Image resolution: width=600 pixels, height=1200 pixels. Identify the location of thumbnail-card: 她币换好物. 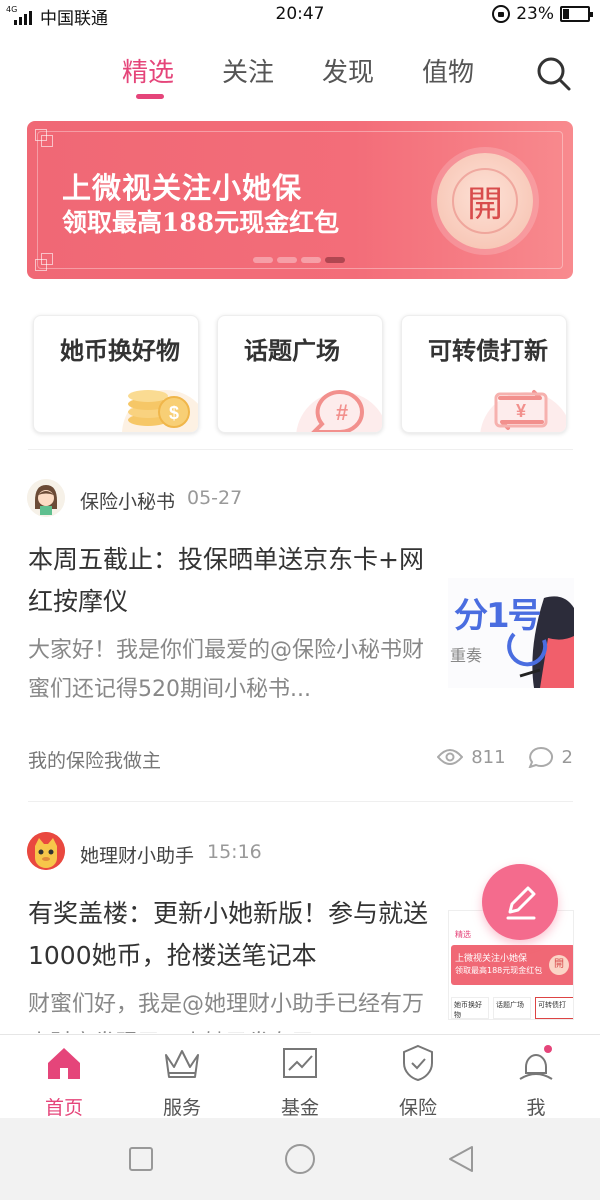
(470, 1008).